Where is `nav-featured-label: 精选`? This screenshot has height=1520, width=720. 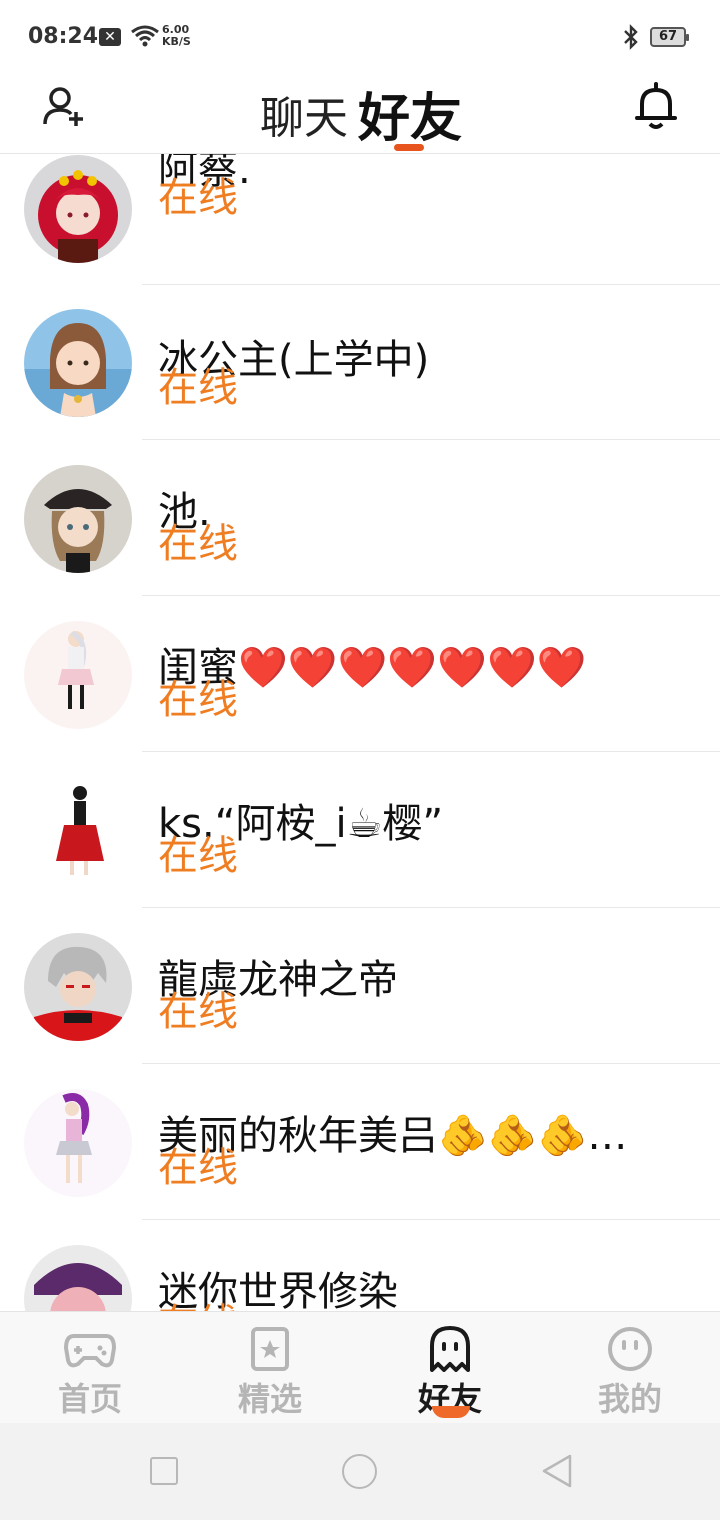
nav-featured-label: 精选 is located at coordinates (269, 1399).